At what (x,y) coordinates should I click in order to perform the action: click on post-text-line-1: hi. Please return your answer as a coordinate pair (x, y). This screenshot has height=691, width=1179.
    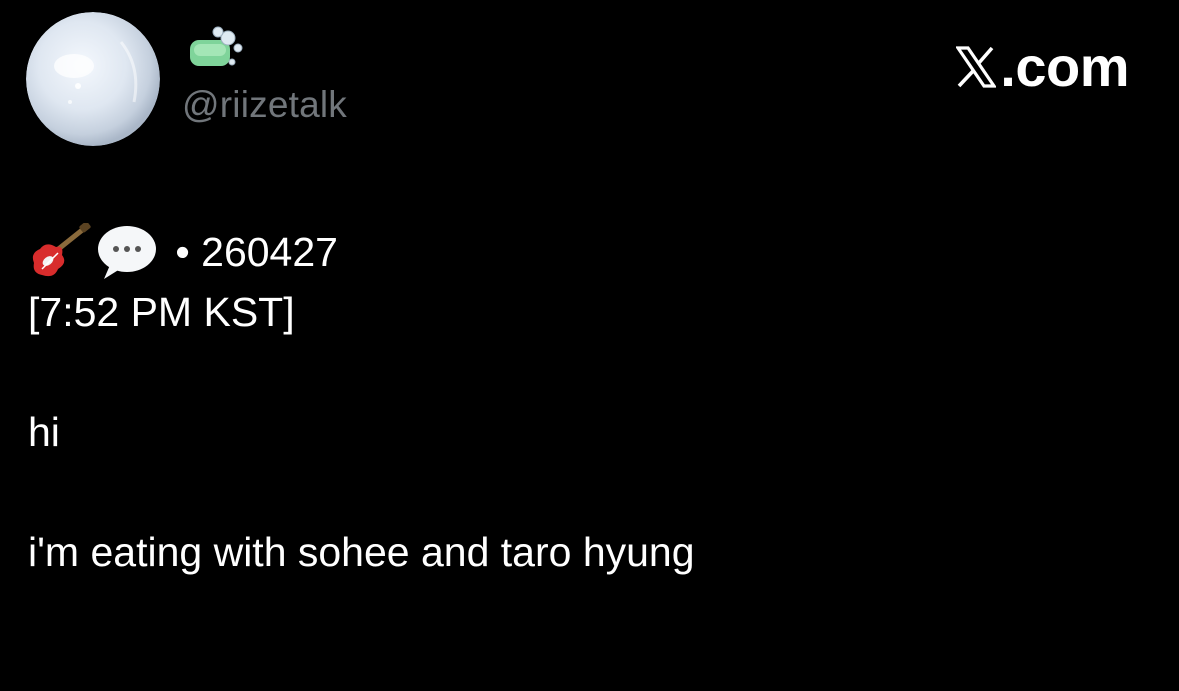
    Looking at the image, I should click on (44, 432).